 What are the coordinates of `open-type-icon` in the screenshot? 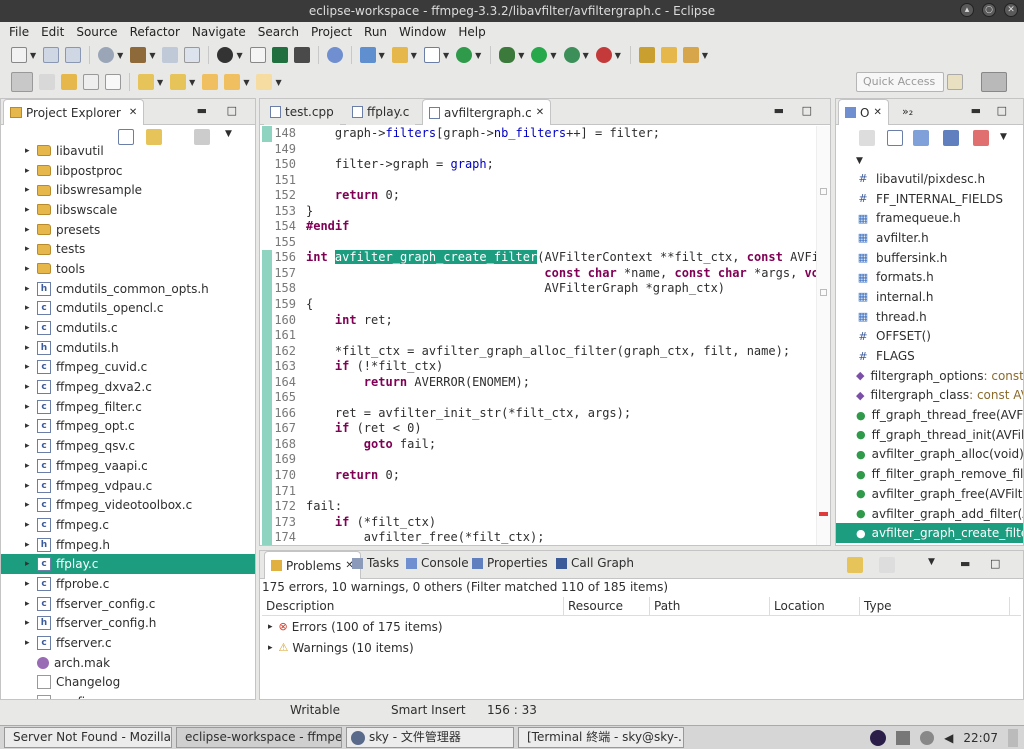 It's located at (646, 55).